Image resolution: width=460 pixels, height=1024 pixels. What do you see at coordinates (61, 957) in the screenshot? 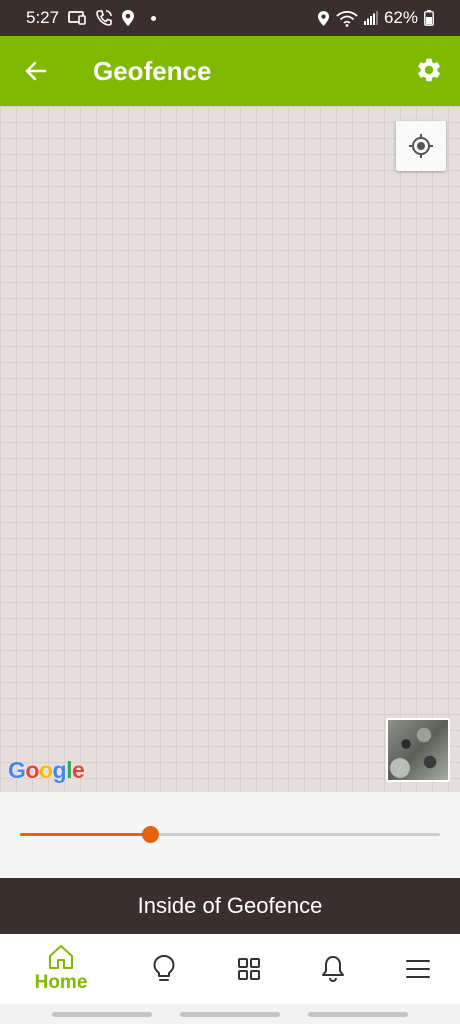
I see `home-icon` at bounding box center [61, 957].